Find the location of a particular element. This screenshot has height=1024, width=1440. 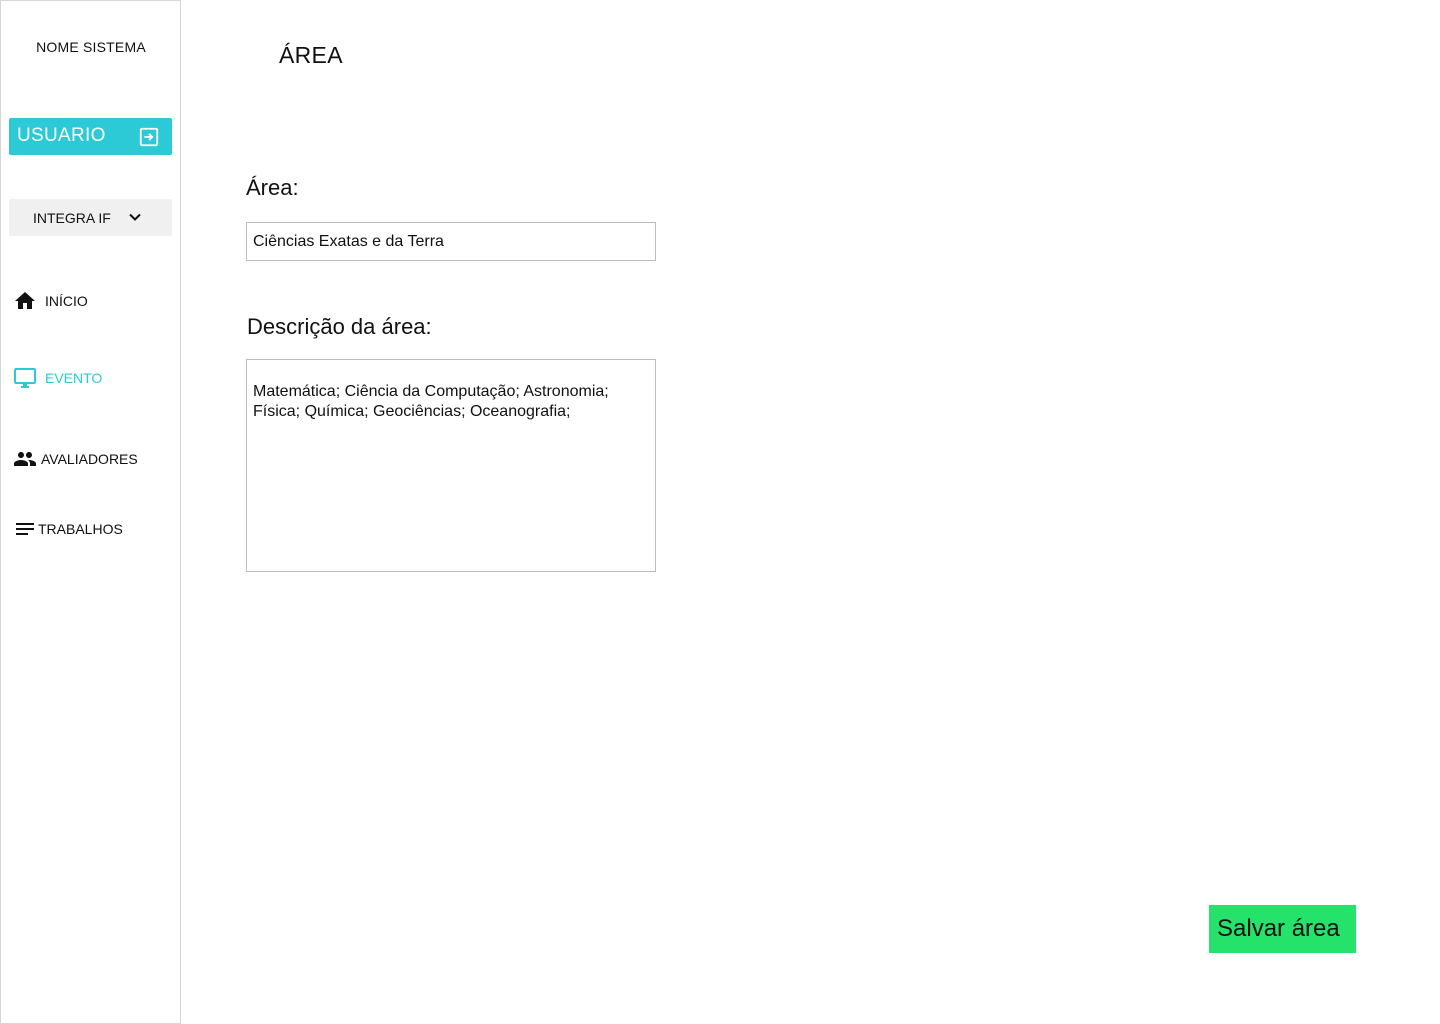

save-area-button: Salvar área is located at coordinates (1282, 929).